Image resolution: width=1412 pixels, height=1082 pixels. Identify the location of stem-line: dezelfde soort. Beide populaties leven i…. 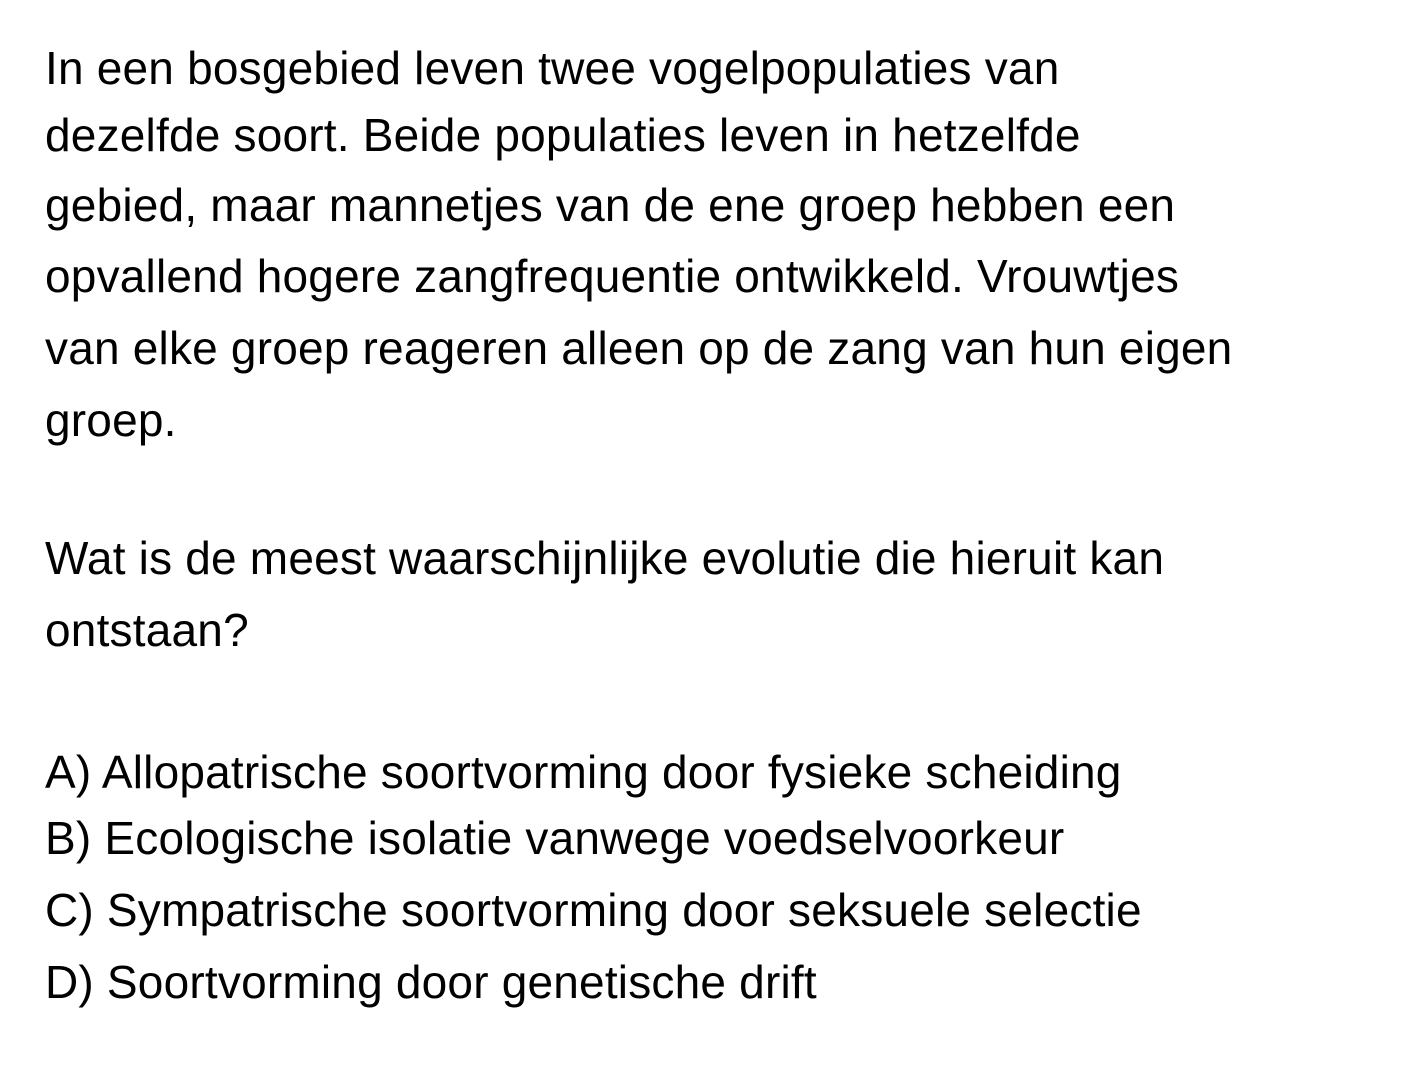
(563, 135).